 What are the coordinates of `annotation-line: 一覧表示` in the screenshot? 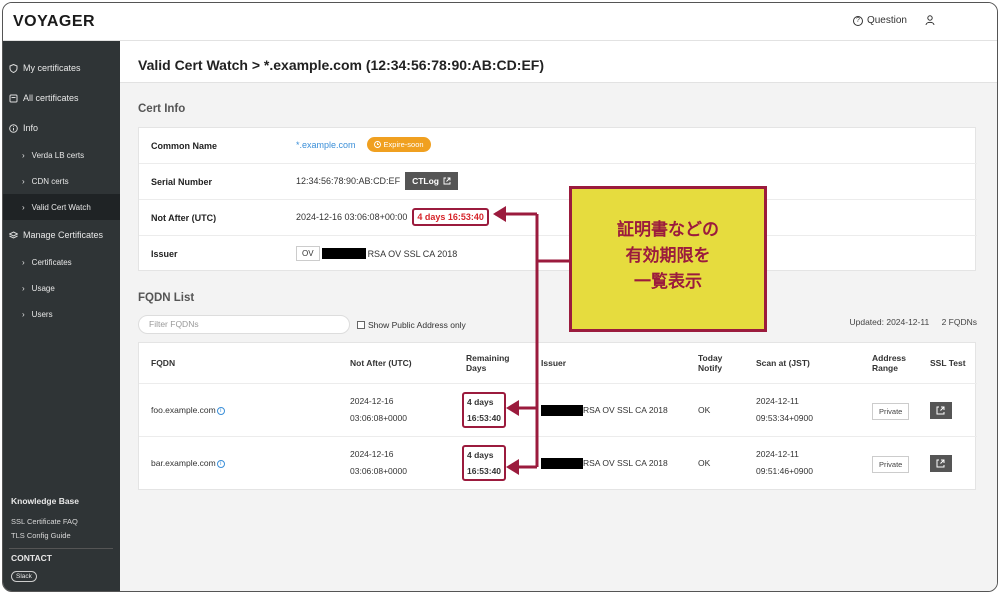 It's located at (668, 281).